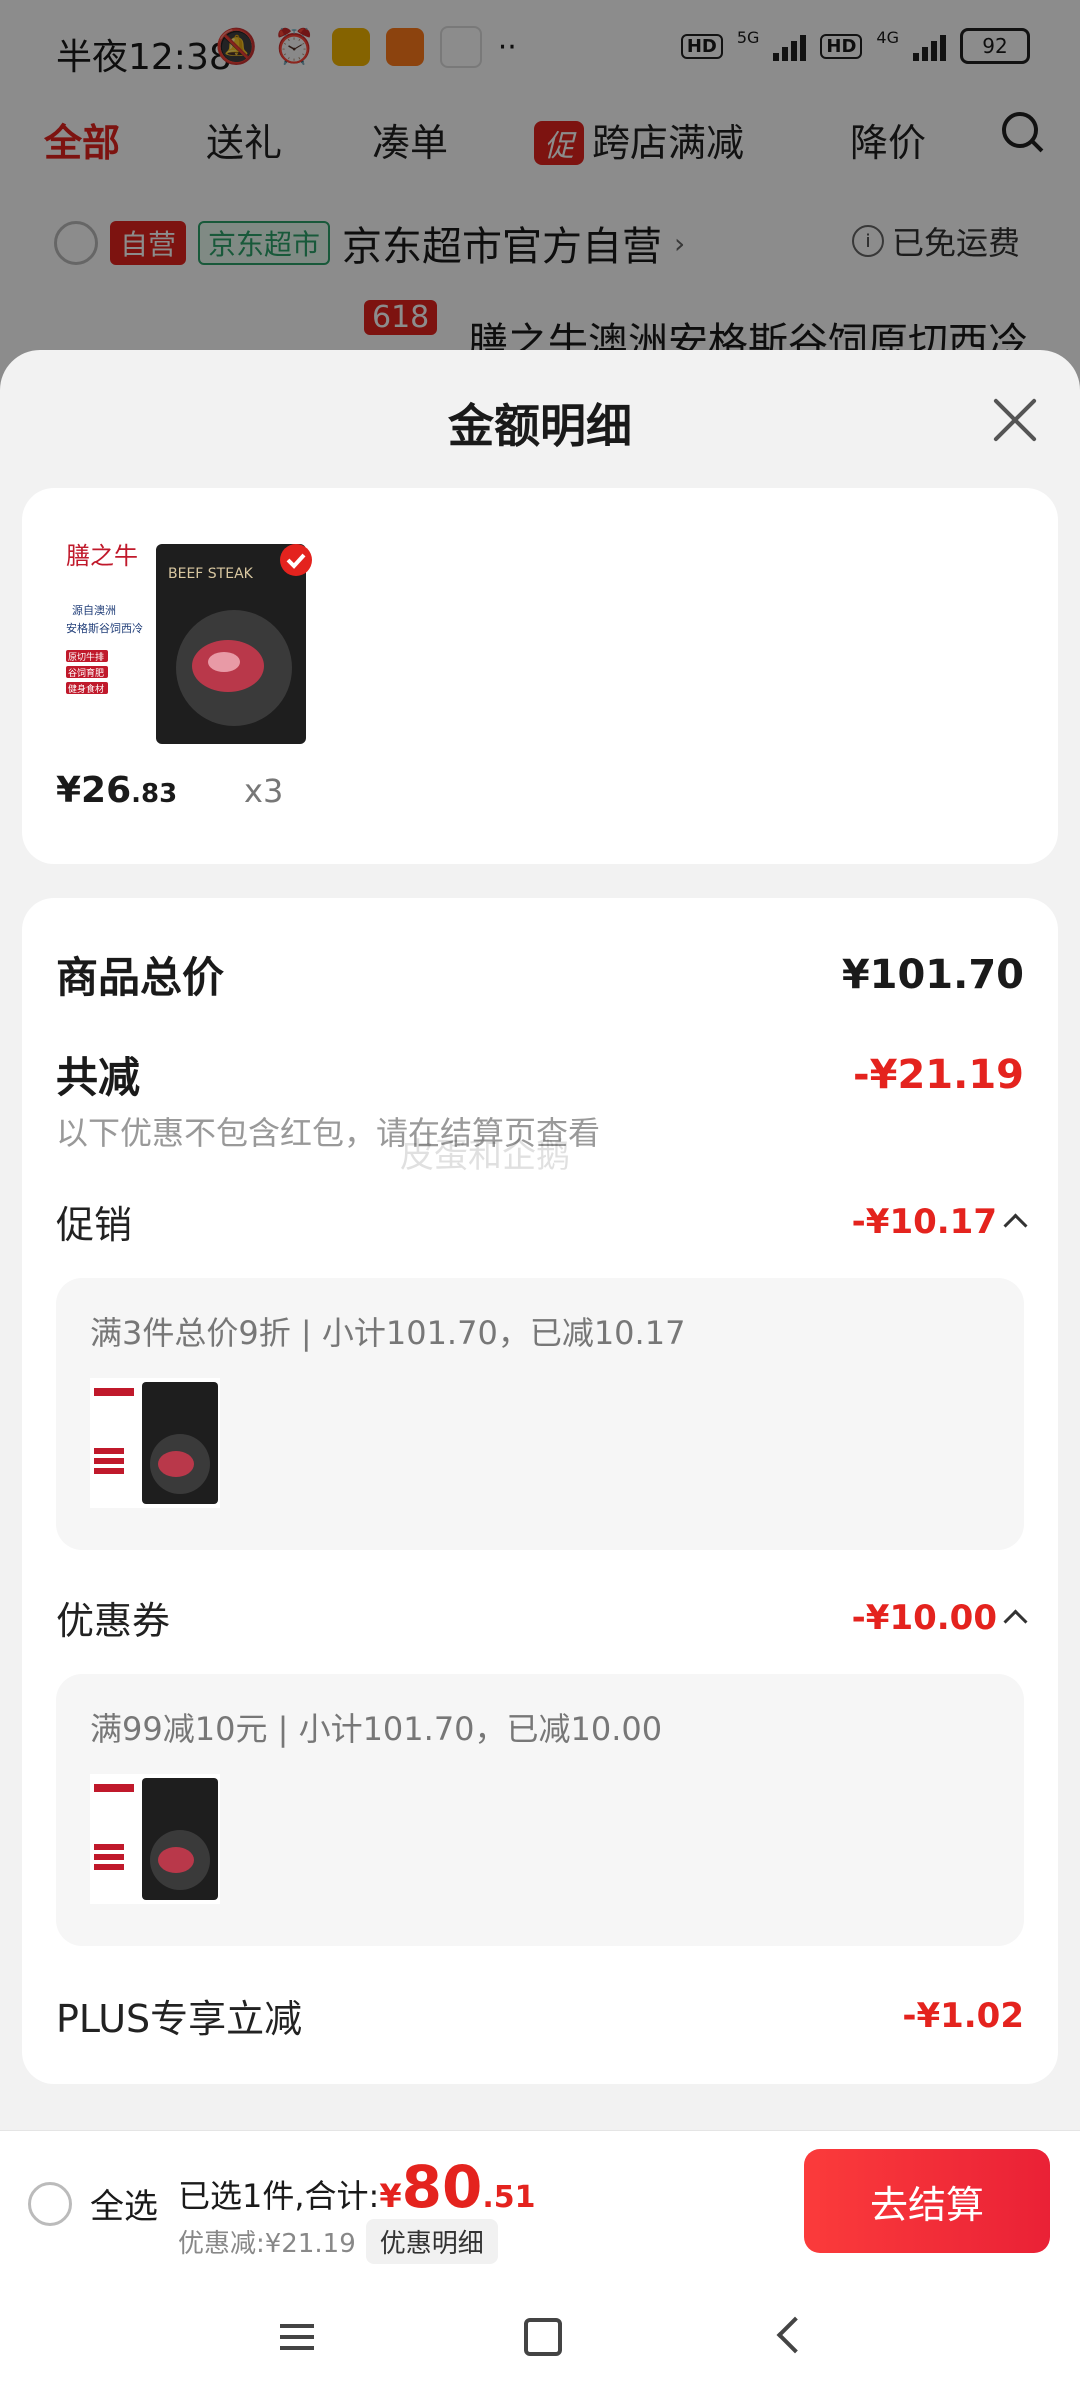  Describe the element at coordinates (540, 426) in the screenshot. I see `sheet-title: 金额明细` at that location.